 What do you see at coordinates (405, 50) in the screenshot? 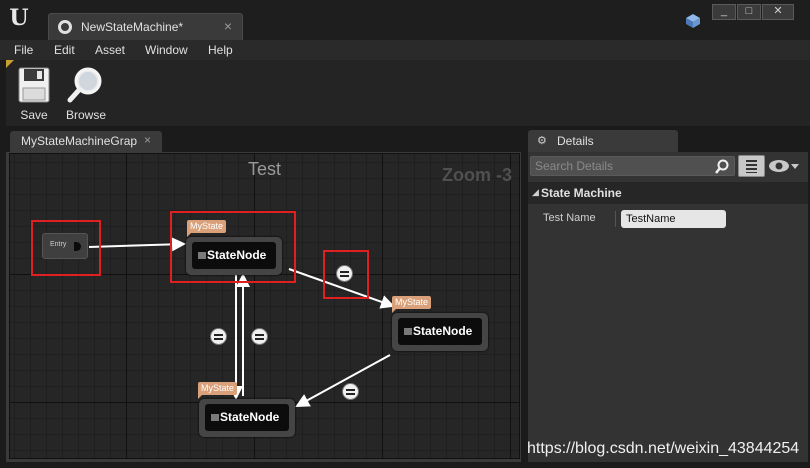
I see `menu-bar: File Edit Asset Window Help` at bounding box center [405, 50].